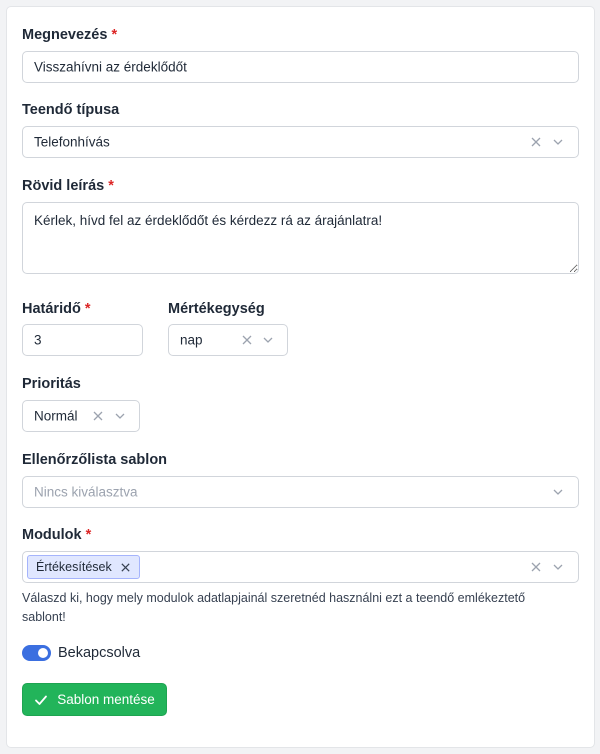 Image resolution: width=600 pixels, height=754 pixels. What do you see at coordinates (86, 492) in the screenshot?
I see `checklist-placeholder: Nincs kiválasztva` at bounding box center [86, 492].